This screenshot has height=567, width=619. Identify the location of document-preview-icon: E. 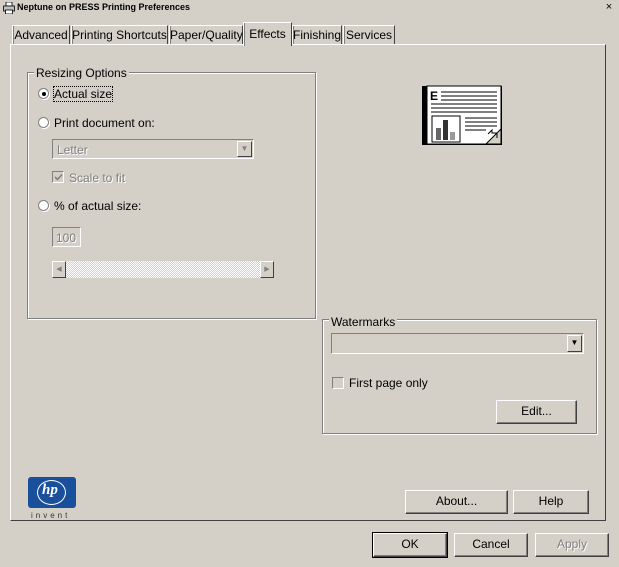
(462, 115).